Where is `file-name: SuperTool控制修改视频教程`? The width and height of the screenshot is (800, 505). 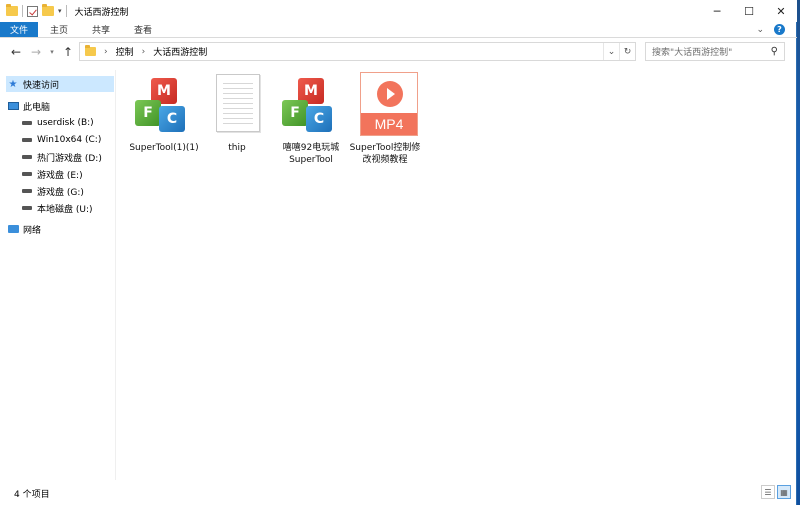 file-name: SuperTool控制修改视频教程 is located at coordinates (385, 154).